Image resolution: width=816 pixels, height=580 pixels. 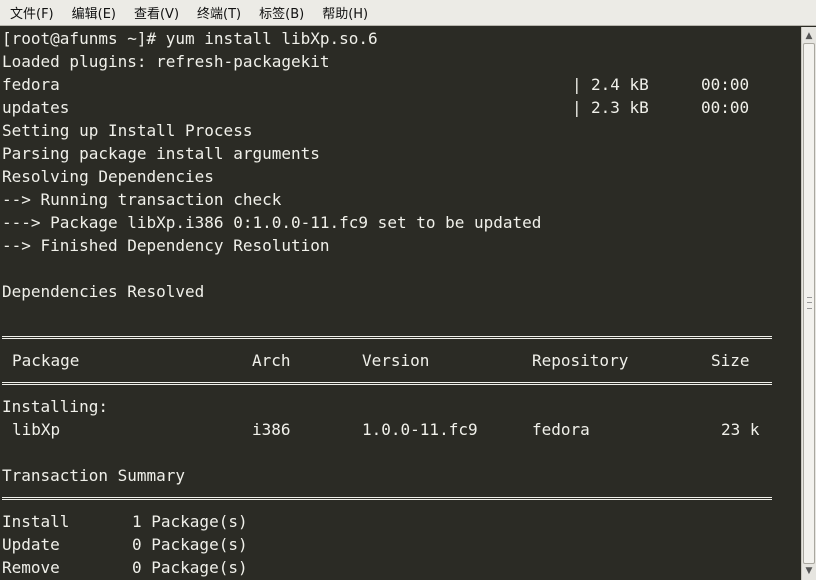 What do you see at coordinates (190, 38) in the screenshot?
I see `prompt-line: [root@afunms ~]# yum install libXp.so.6` at bounding box center [190, 38].